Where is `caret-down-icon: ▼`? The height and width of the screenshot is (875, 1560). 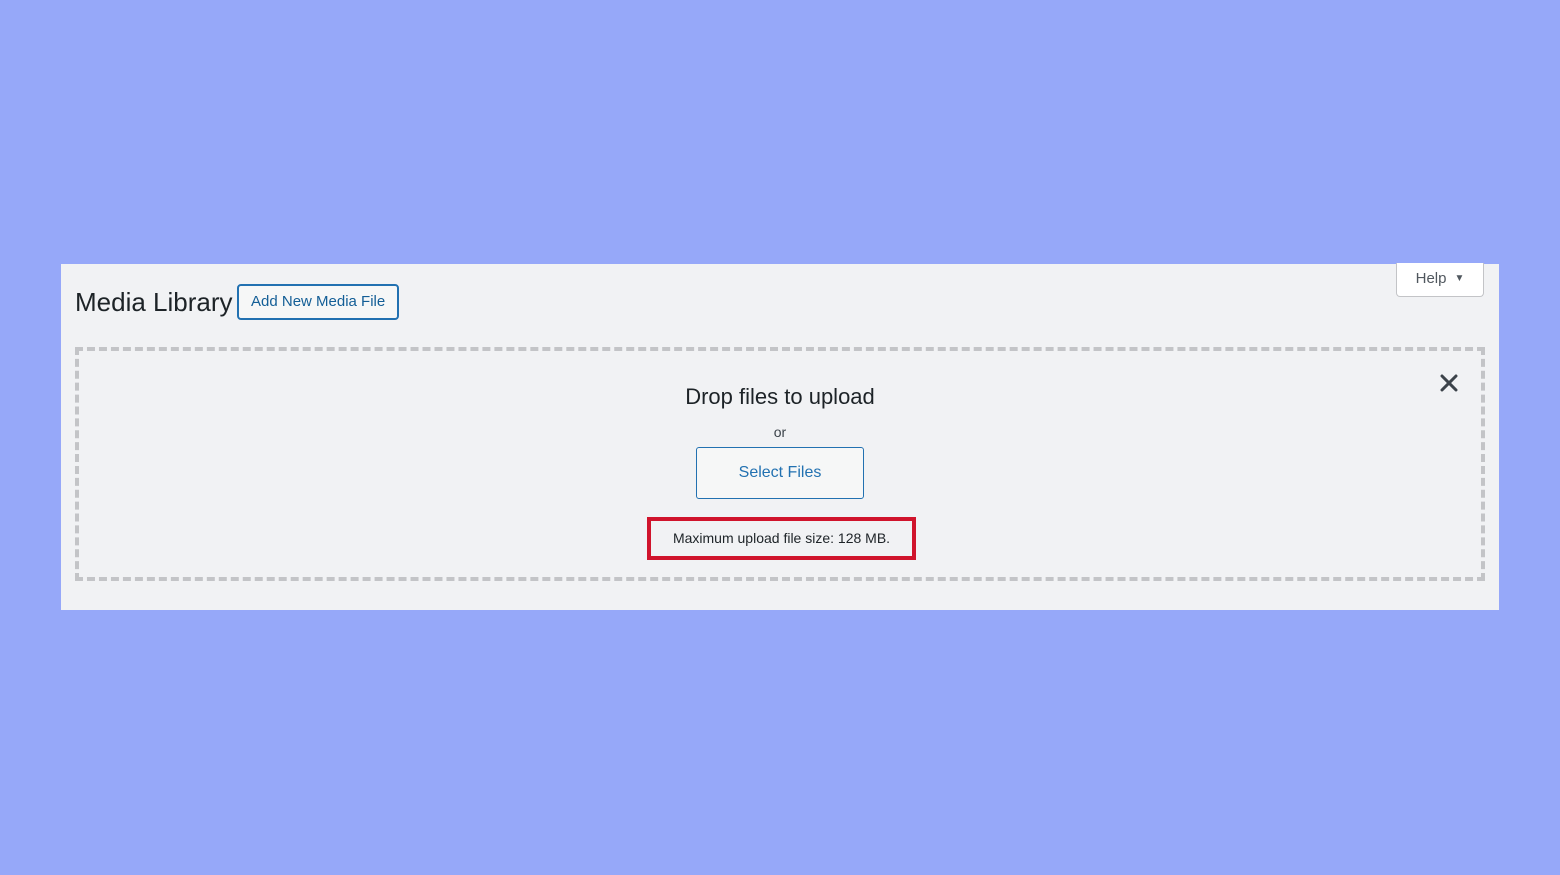 caret-down-icon: ▼ is located at coordinates (1459, 278).